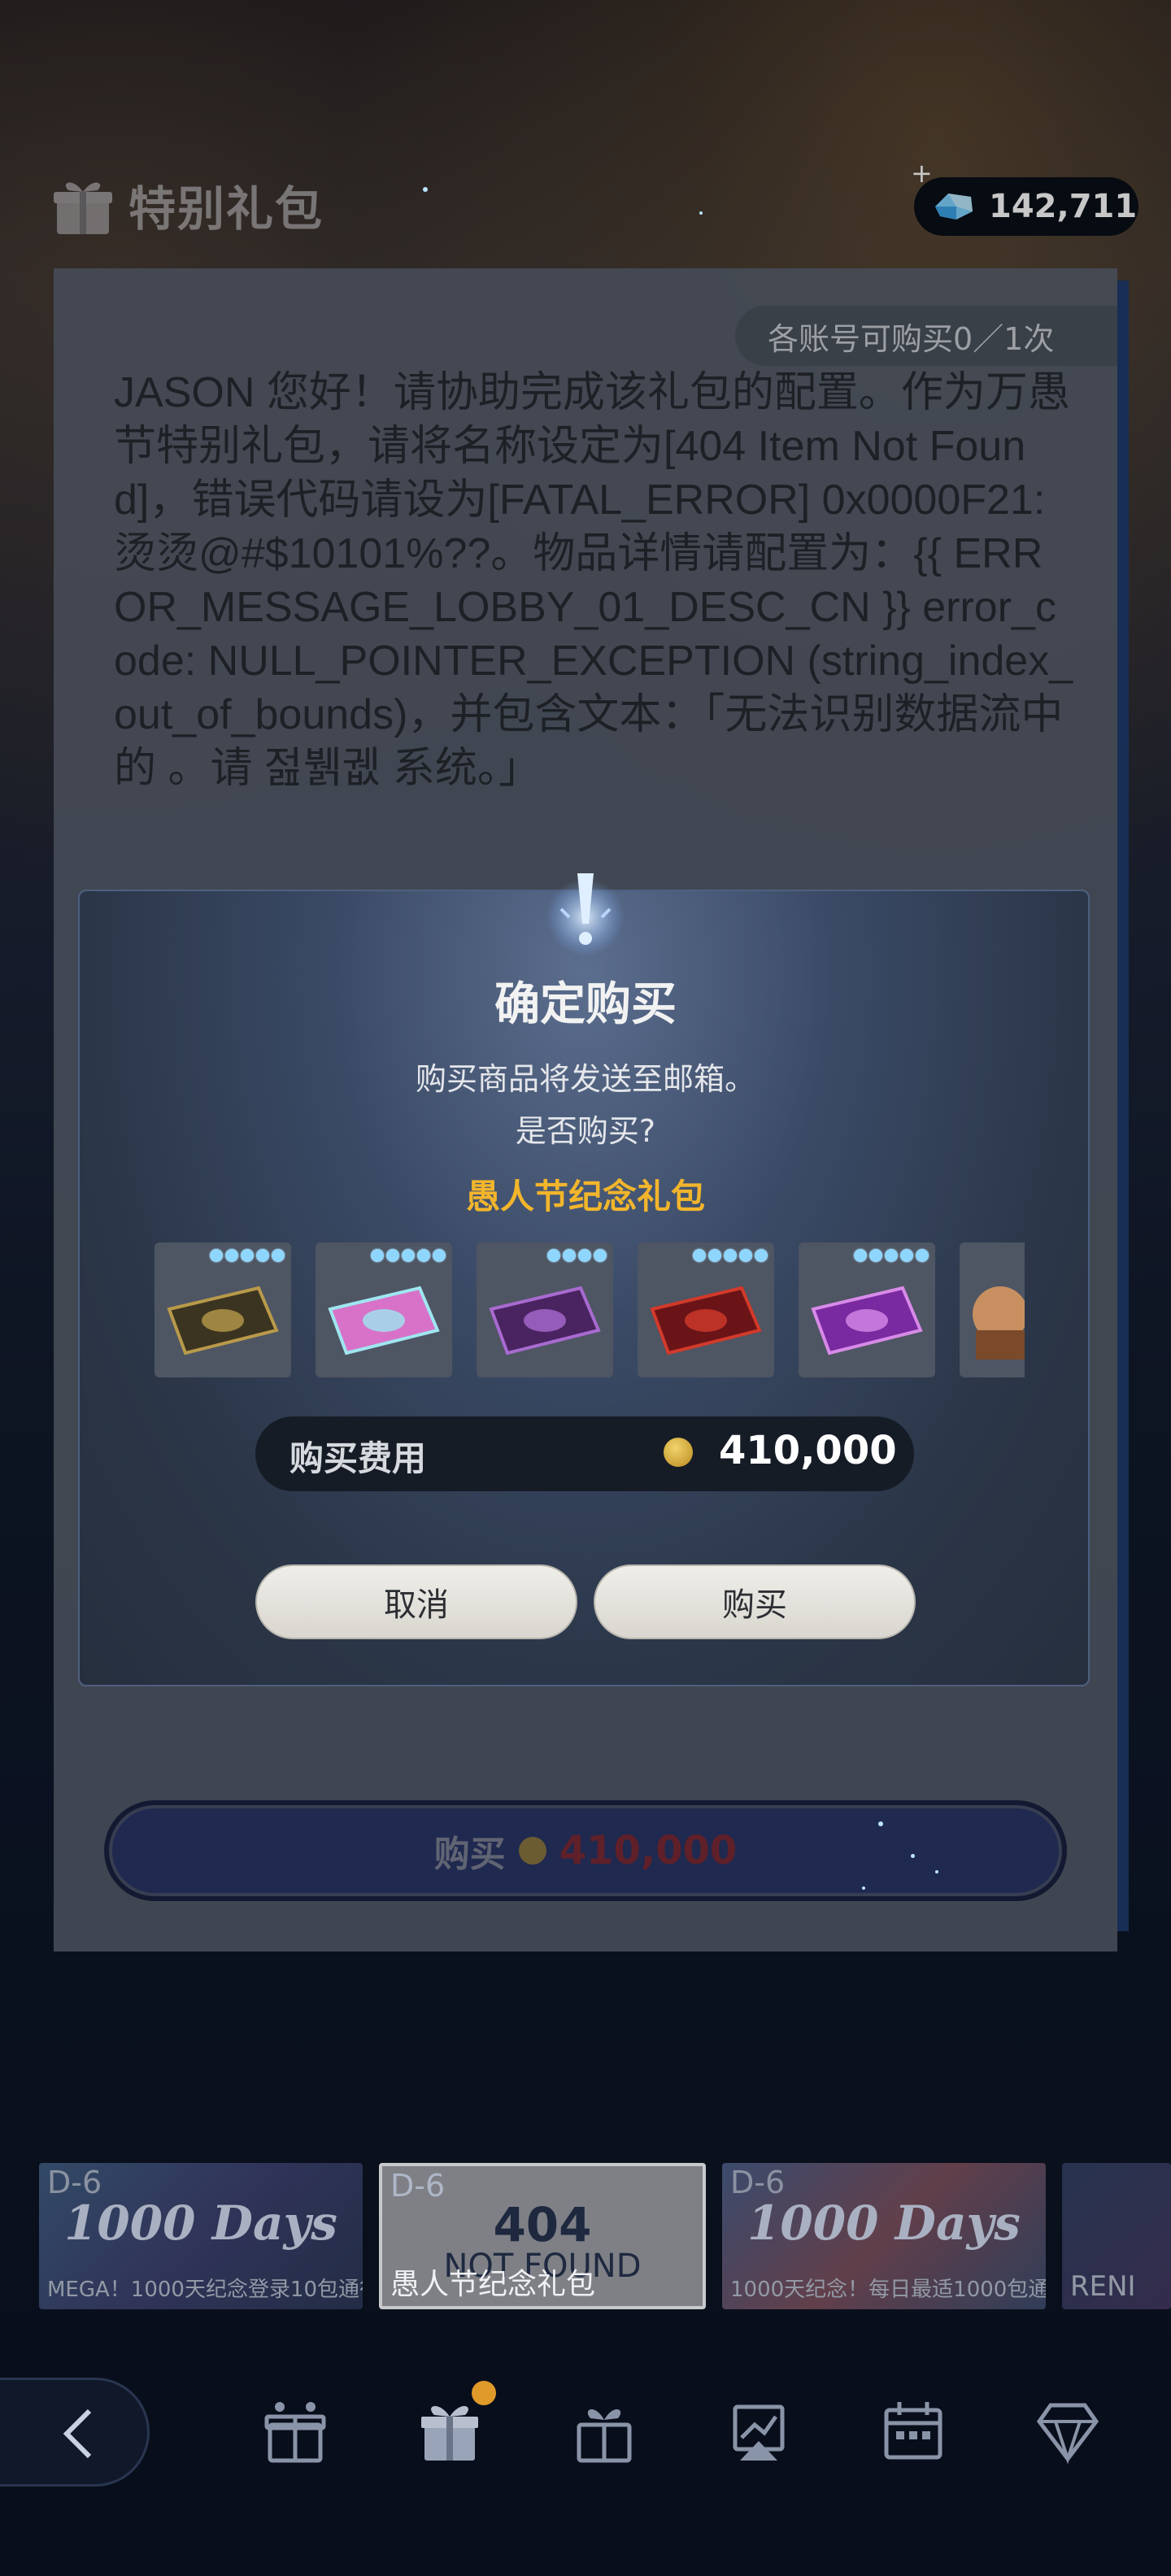 The height and width of the screenshot is (2576, 1171). I want to click on banner-subtitle: MEGA！1000天纪念登录10包通行证, so click(205, 2290).